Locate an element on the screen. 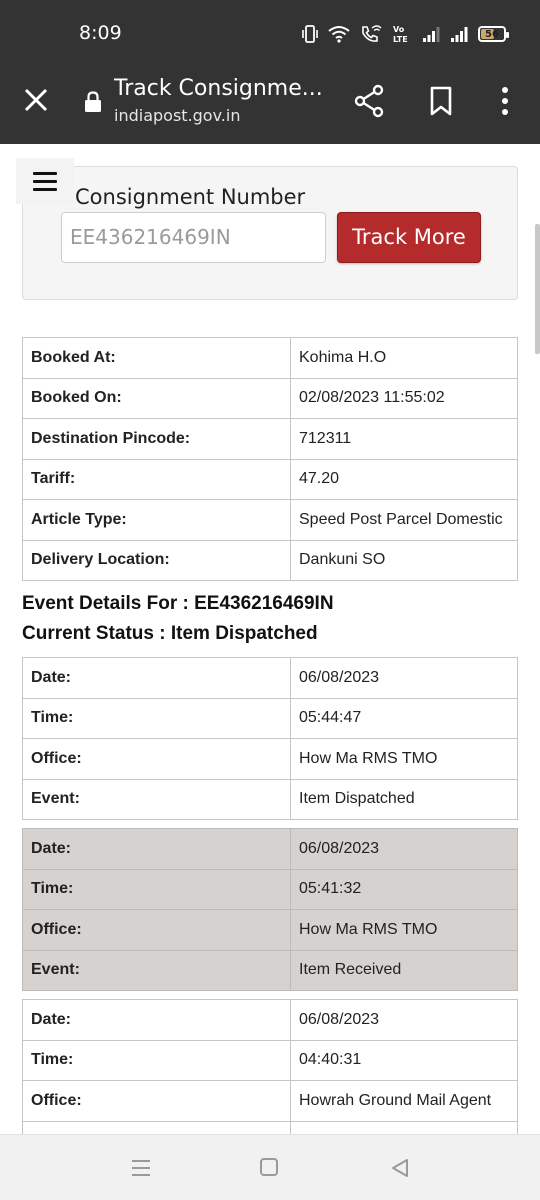 This screenshot has width=540, height=1200. current-status-heading: Current Status : Item Dispatched is located at coordinates (170, 633).